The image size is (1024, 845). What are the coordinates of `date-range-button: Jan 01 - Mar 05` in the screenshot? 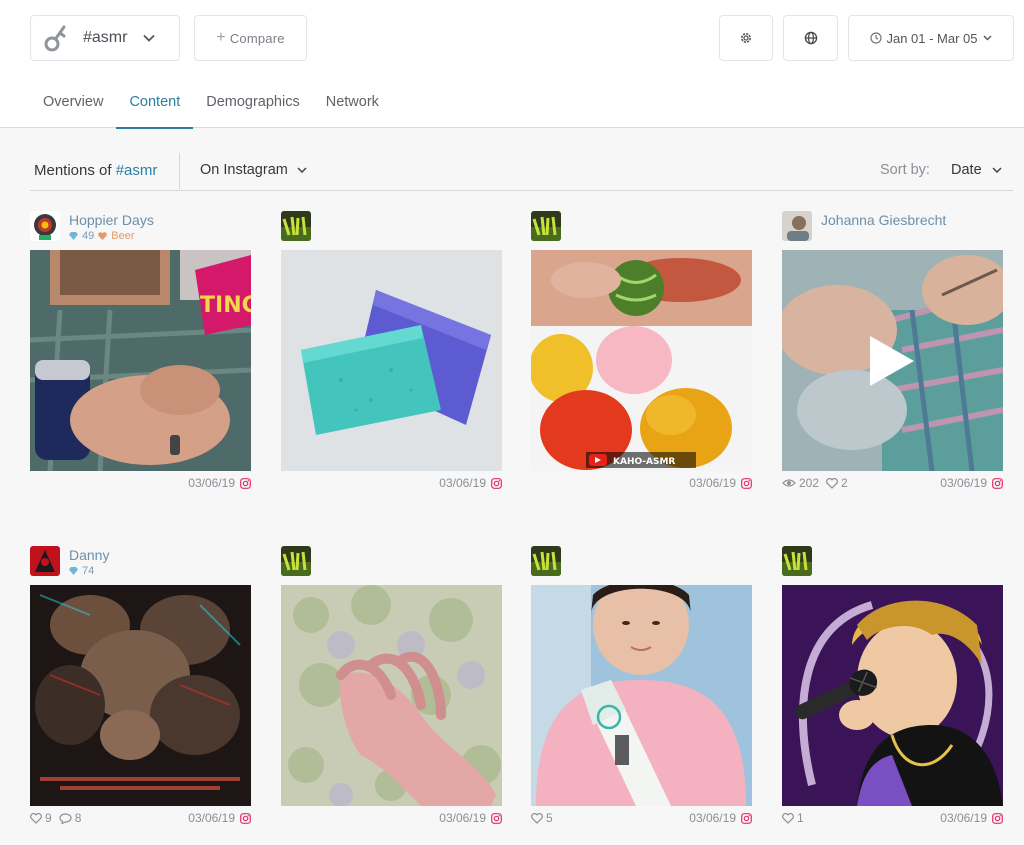 It's located at (931, 38).